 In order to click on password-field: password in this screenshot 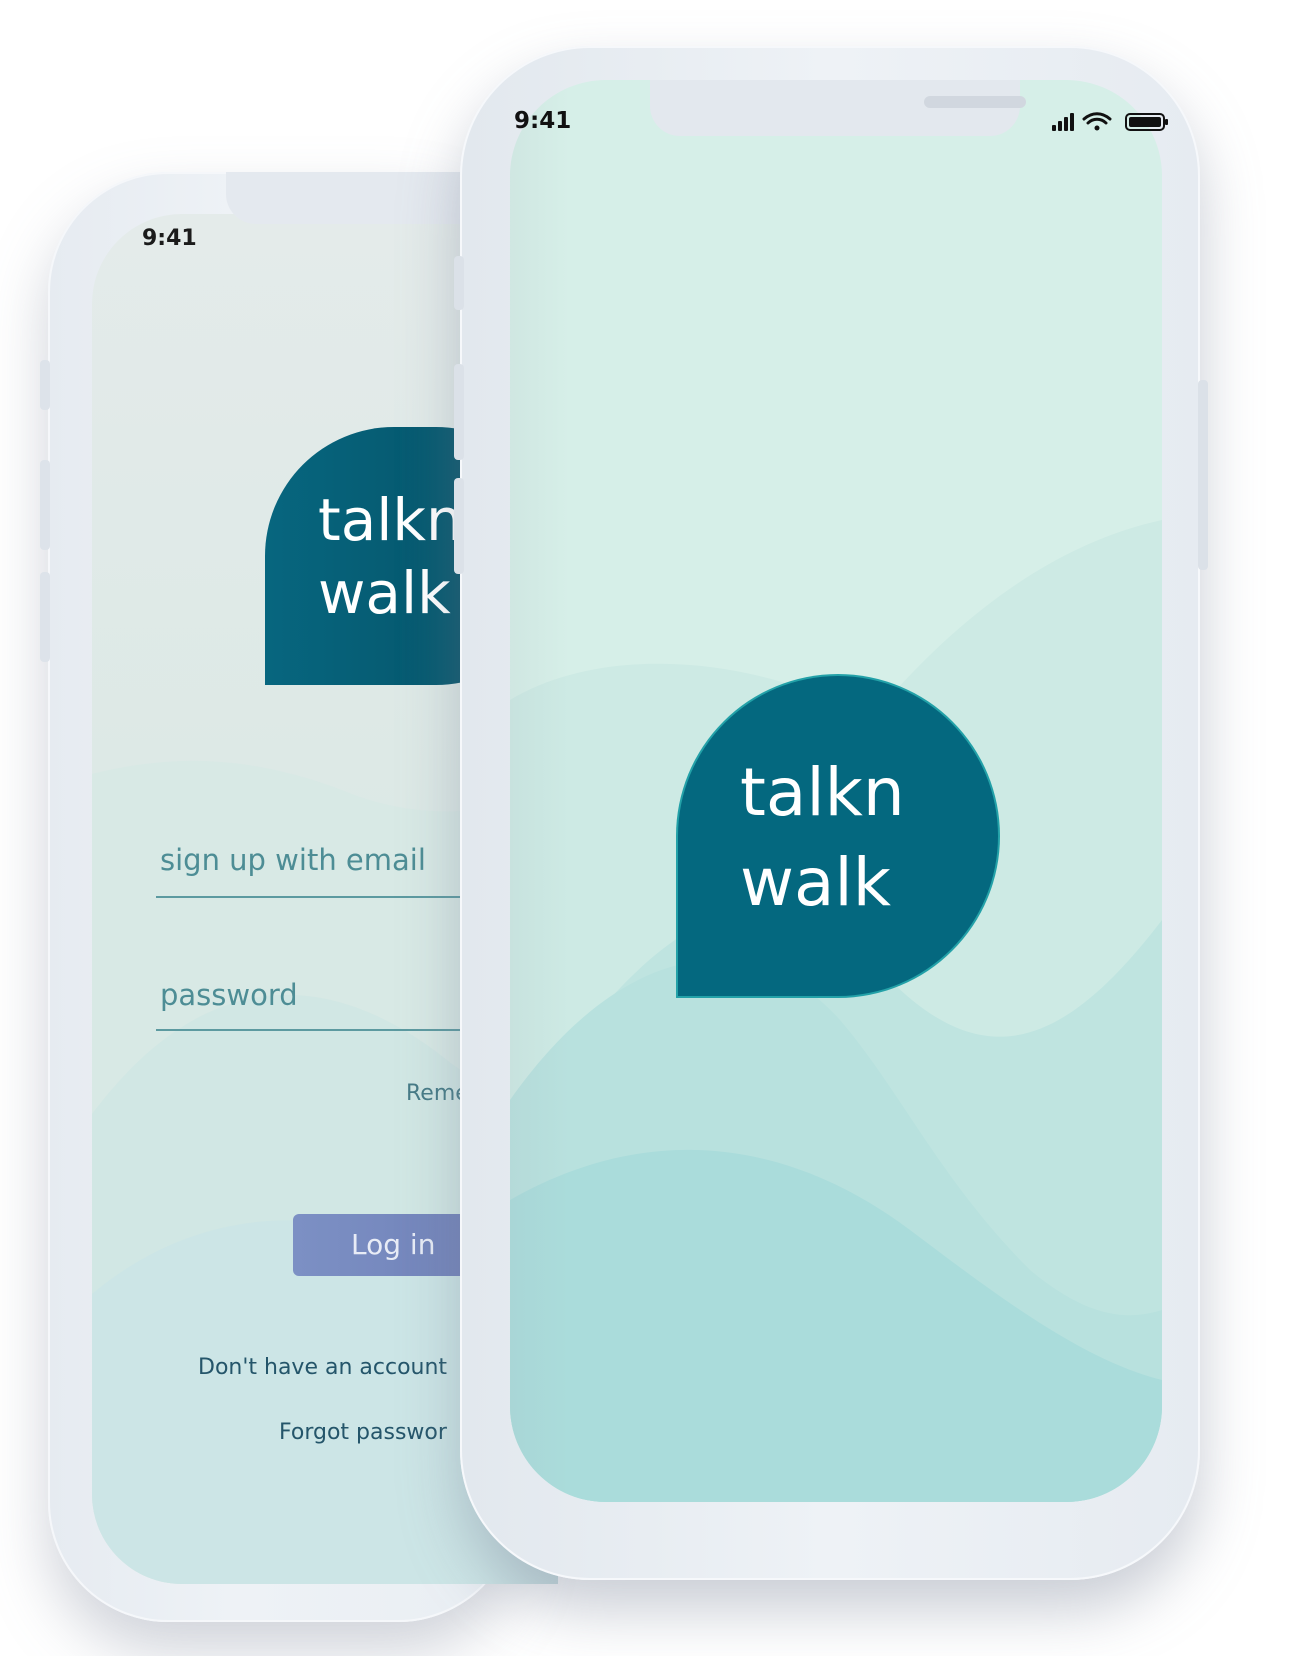, I will do `click(229, 995)`.